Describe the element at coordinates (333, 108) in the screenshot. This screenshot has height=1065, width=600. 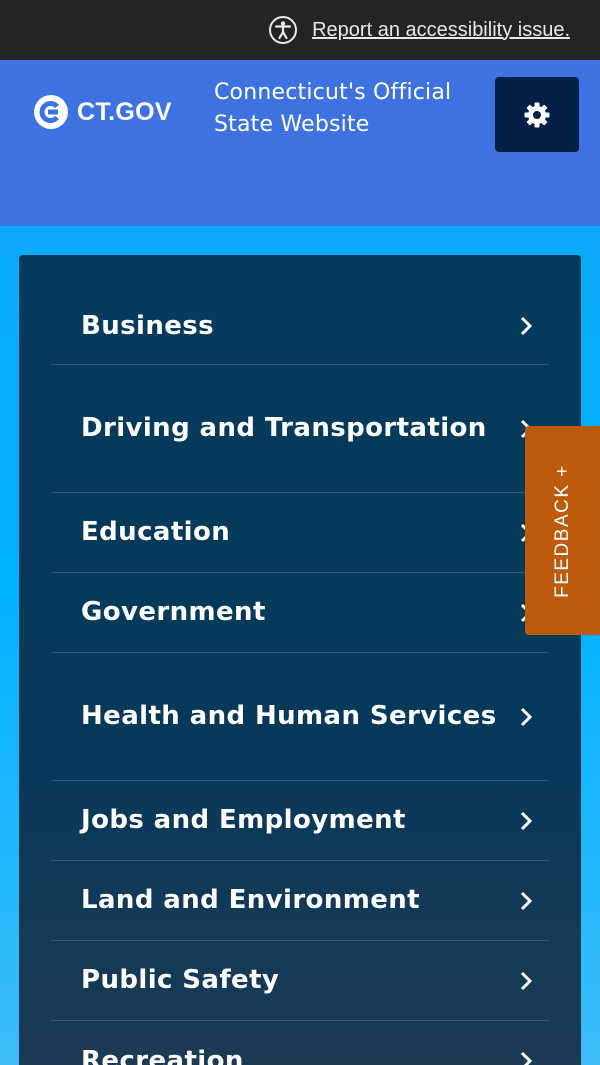
I see `site-tagline: Connecticut's Official State Website` at that location.